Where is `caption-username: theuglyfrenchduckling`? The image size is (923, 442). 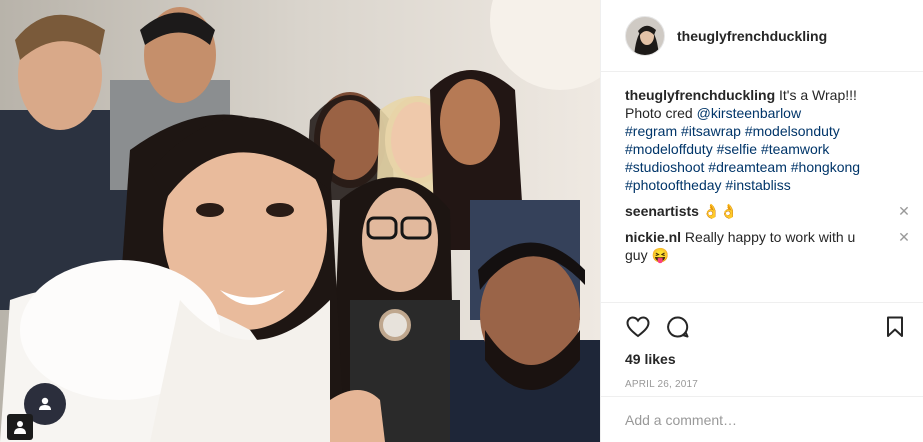 caption-username: theuglyfrenchduckling is located at coordinates (700, 95).